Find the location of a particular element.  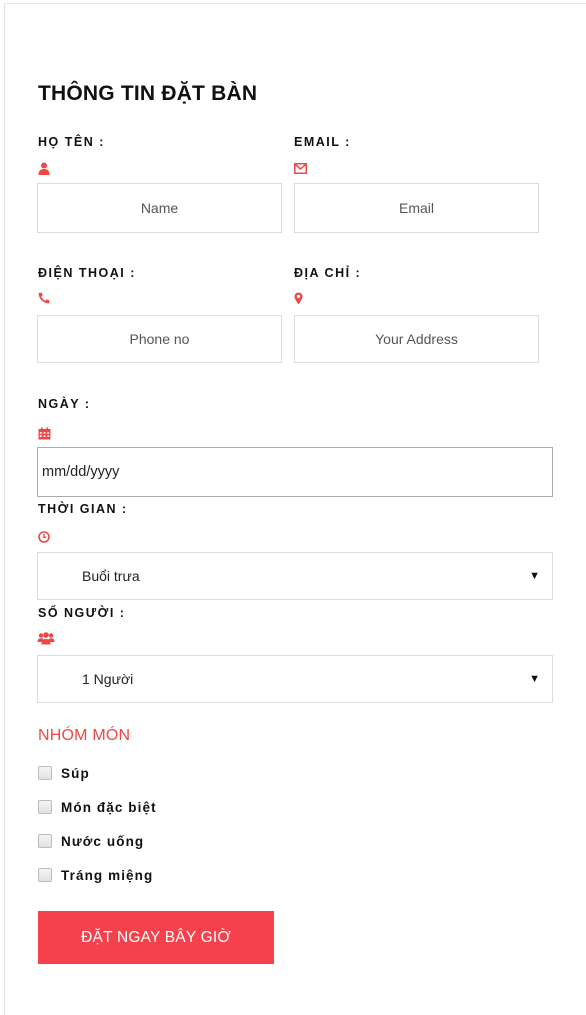

map-marker-icon is located at coordinates (301, 299).